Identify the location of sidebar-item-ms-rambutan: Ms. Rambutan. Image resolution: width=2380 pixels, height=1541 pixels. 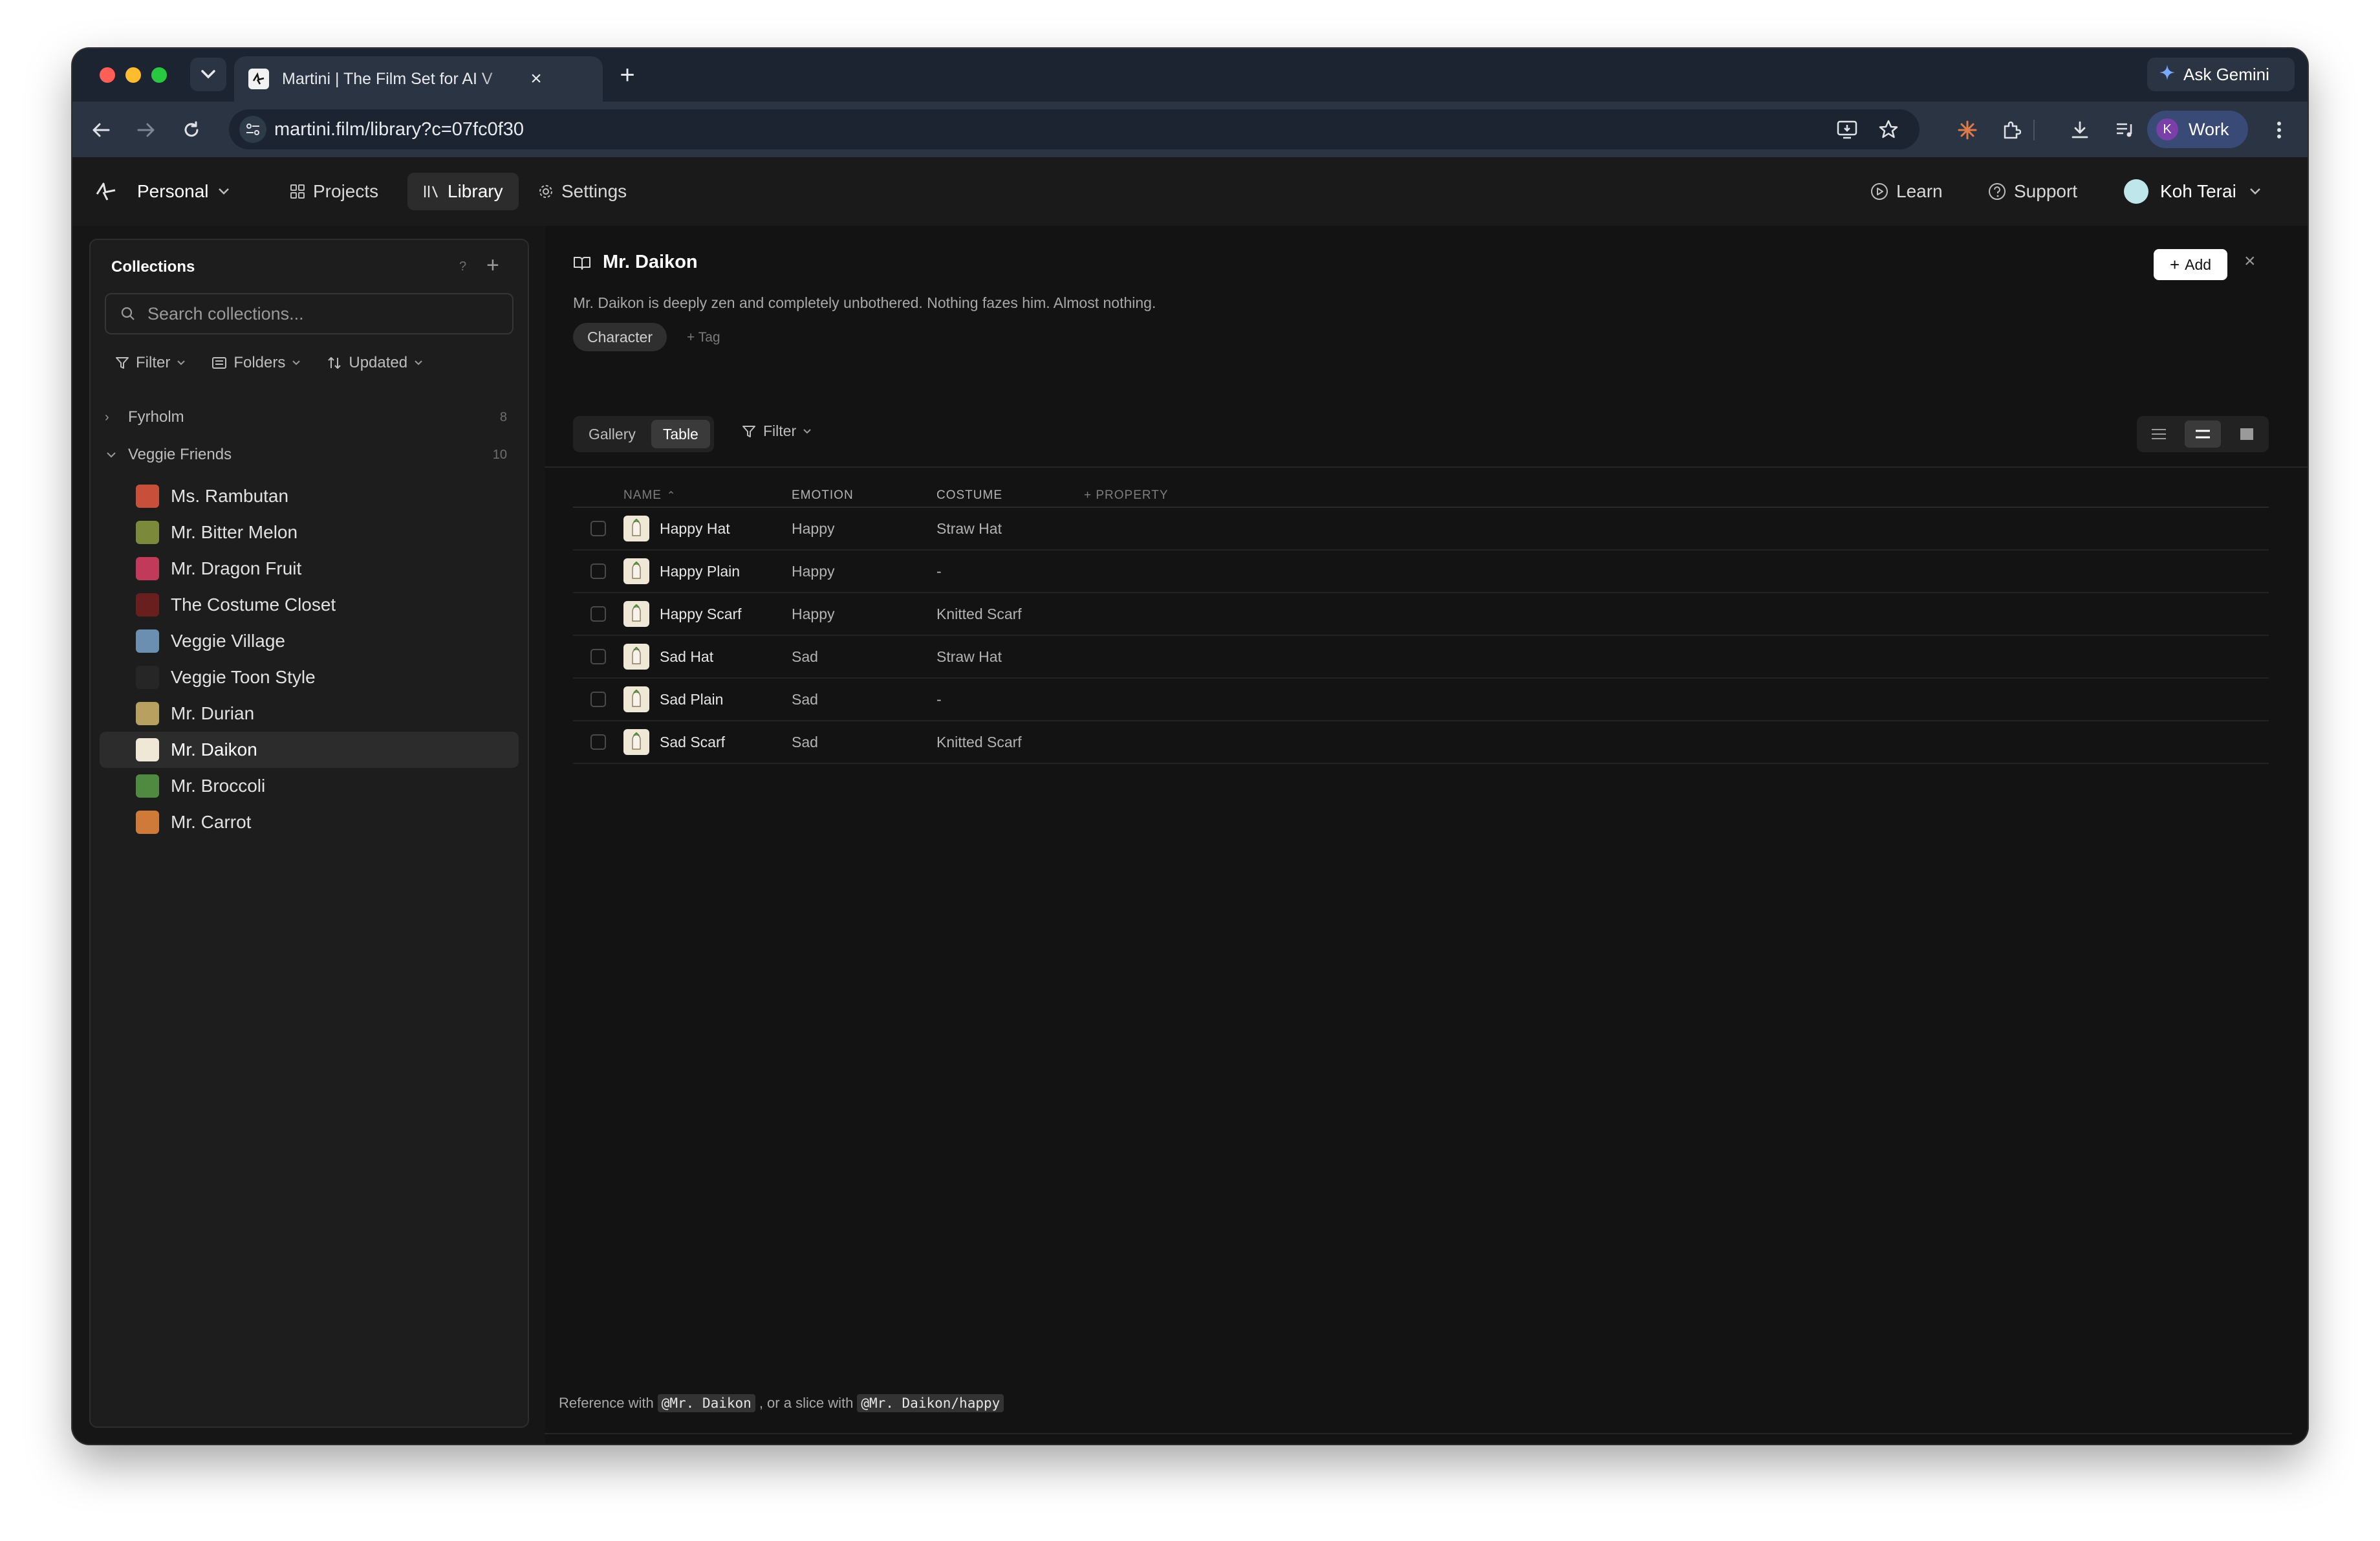
(309, 496).